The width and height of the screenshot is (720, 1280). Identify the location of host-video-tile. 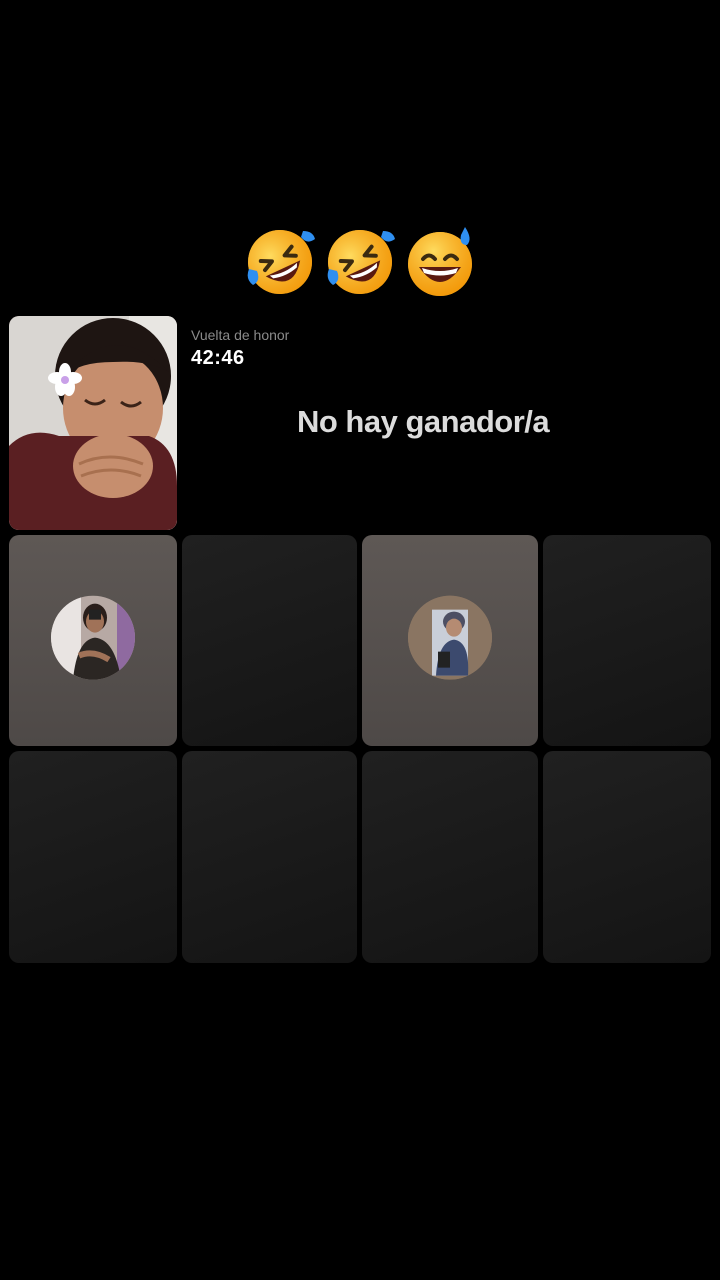
(93, 423).